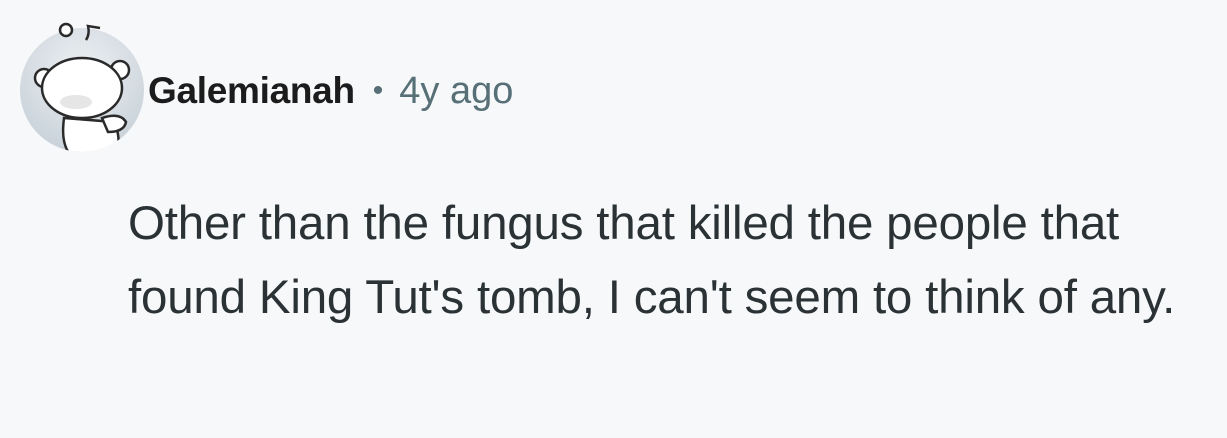 The height and width of the screenshot is (438, 1227). Describe the element at coordinates (456, 91) in the screenshot. I see `comment-timestamp: 4y ago` at that location.